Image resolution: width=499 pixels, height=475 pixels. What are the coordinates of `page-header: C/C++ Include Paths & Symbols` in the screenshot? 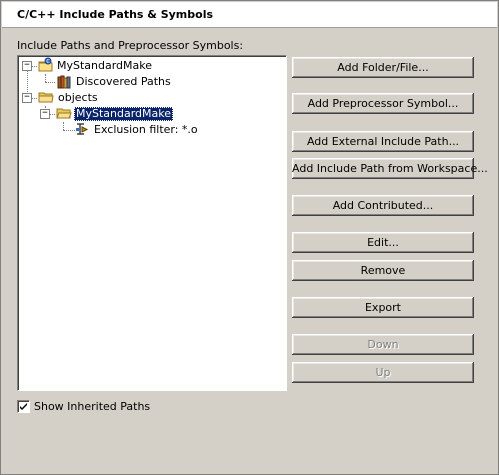 It's located at (249, 15).